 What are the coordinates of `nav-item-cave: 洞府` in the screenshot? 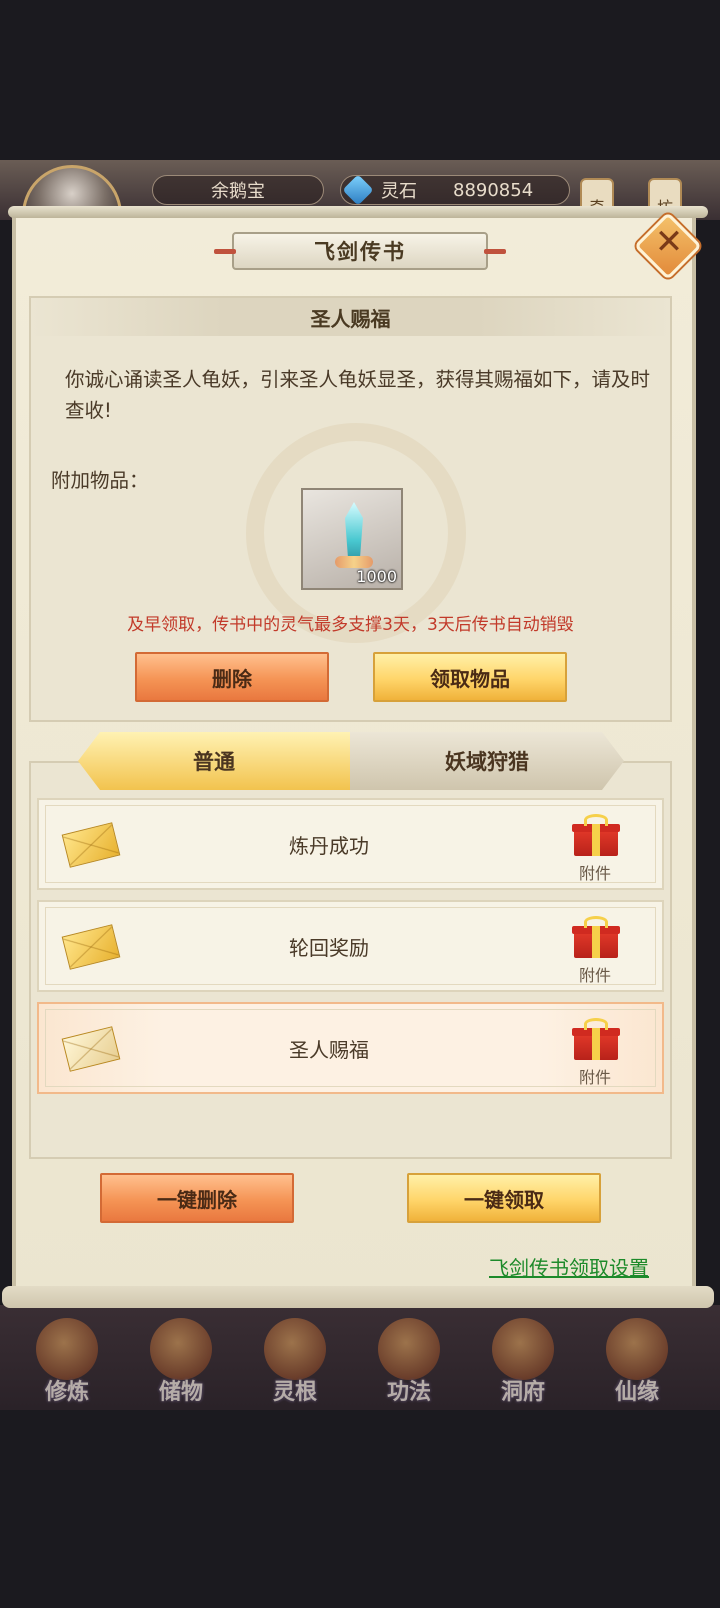 It's located at (523, 1357).